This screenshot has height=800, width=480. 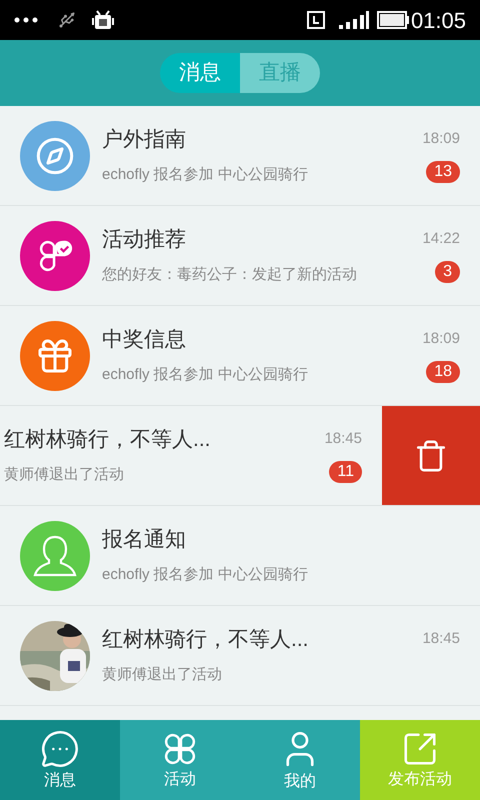 I want to click on delete-button, so click(x=431, y=455).